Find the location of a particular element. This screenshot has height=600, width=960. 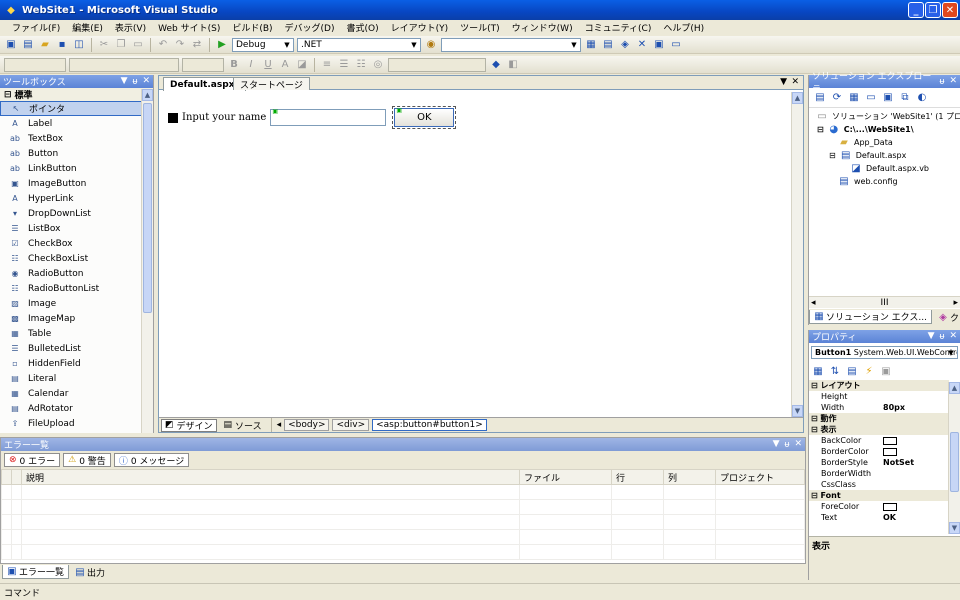

toolbox-item-linkbutton: ab LinkButton is located at coordinates (76, 168).